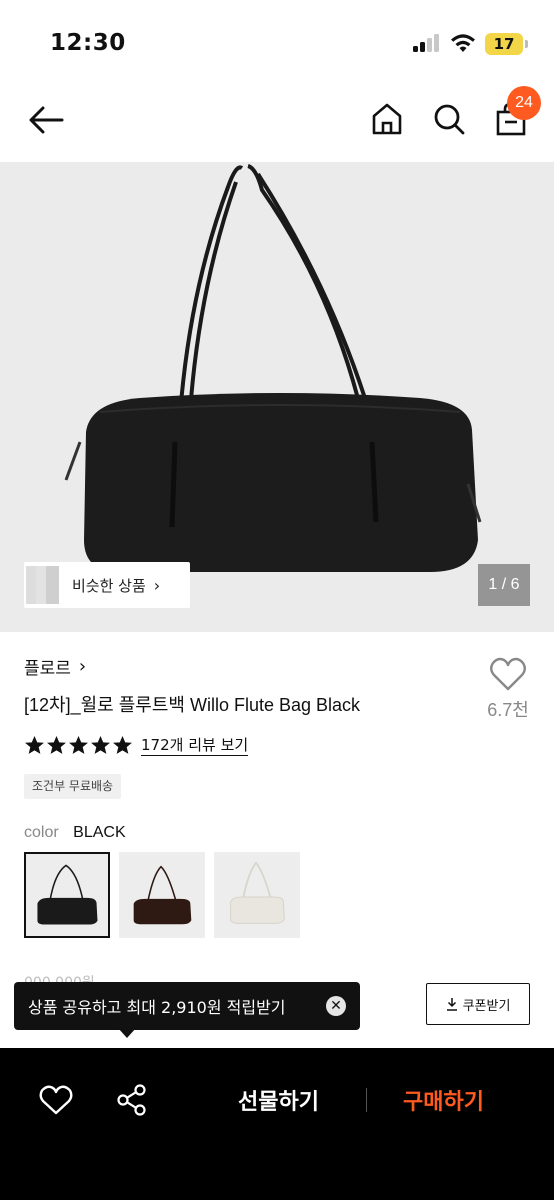  I want to click on download-icon, so click(451, 1004).